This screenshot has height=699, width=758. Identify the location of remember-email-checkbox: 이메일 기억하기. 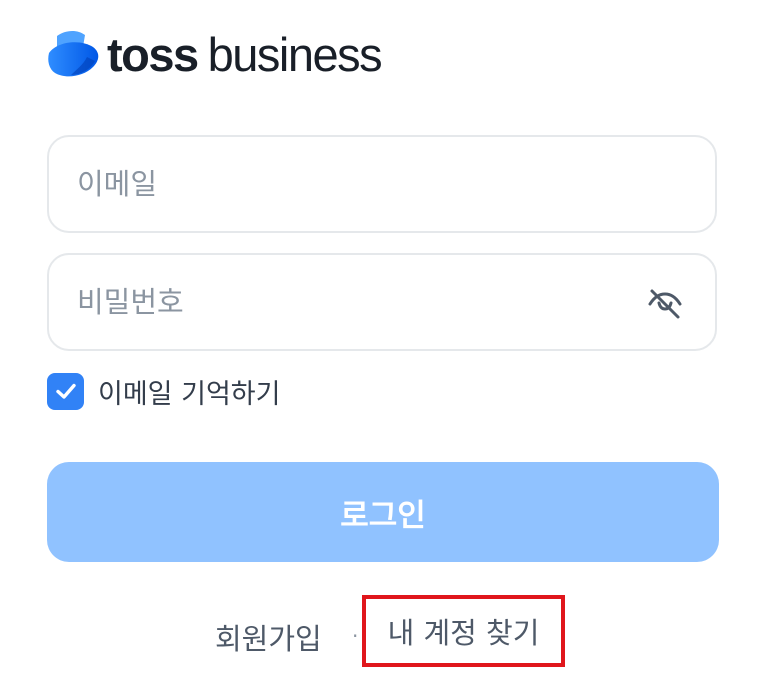
(163, 391).